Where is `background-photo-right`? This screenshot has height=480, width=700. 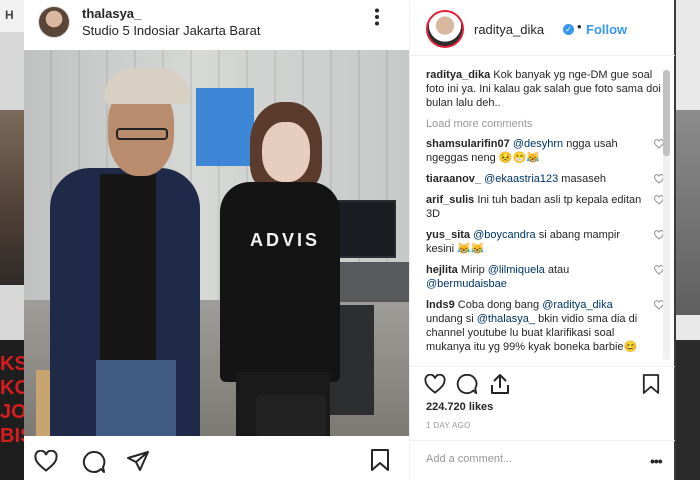
background-photo-right is located at coordinates (688, 212).